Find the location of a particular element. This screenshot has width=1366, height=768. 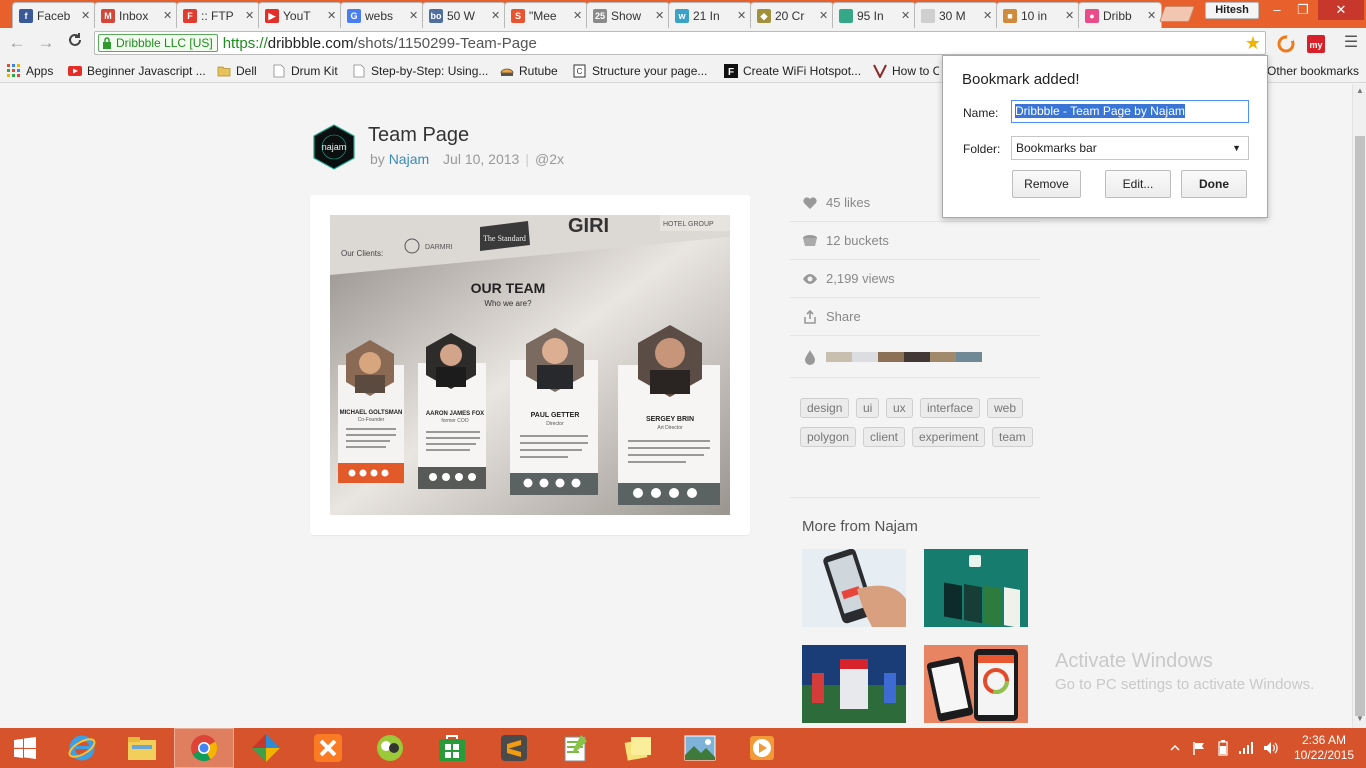

browser-tab: 25 Show ✕ is located at coordinates (628, 15).